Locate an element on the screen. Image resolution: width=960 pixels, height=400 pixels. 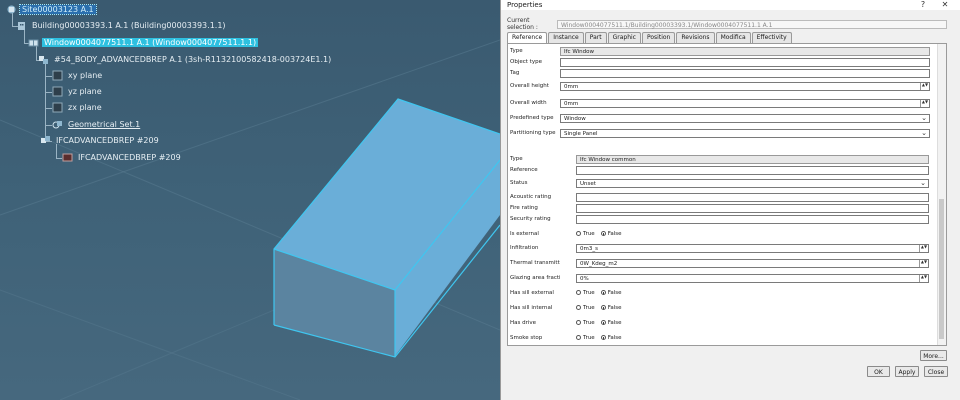
property-value: Single Panel is located at coordinates (581, 133).